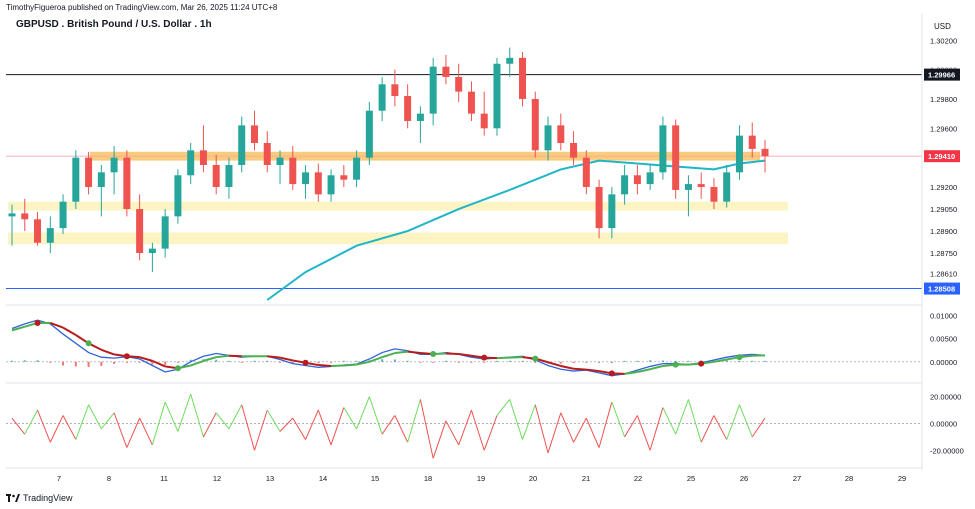 This screenshot has width=975, height=509. What do you see at coordinates (943, 274) in the screenshot?
I see `price-tick-label: 1.28610` at bounding box center [943, 274].